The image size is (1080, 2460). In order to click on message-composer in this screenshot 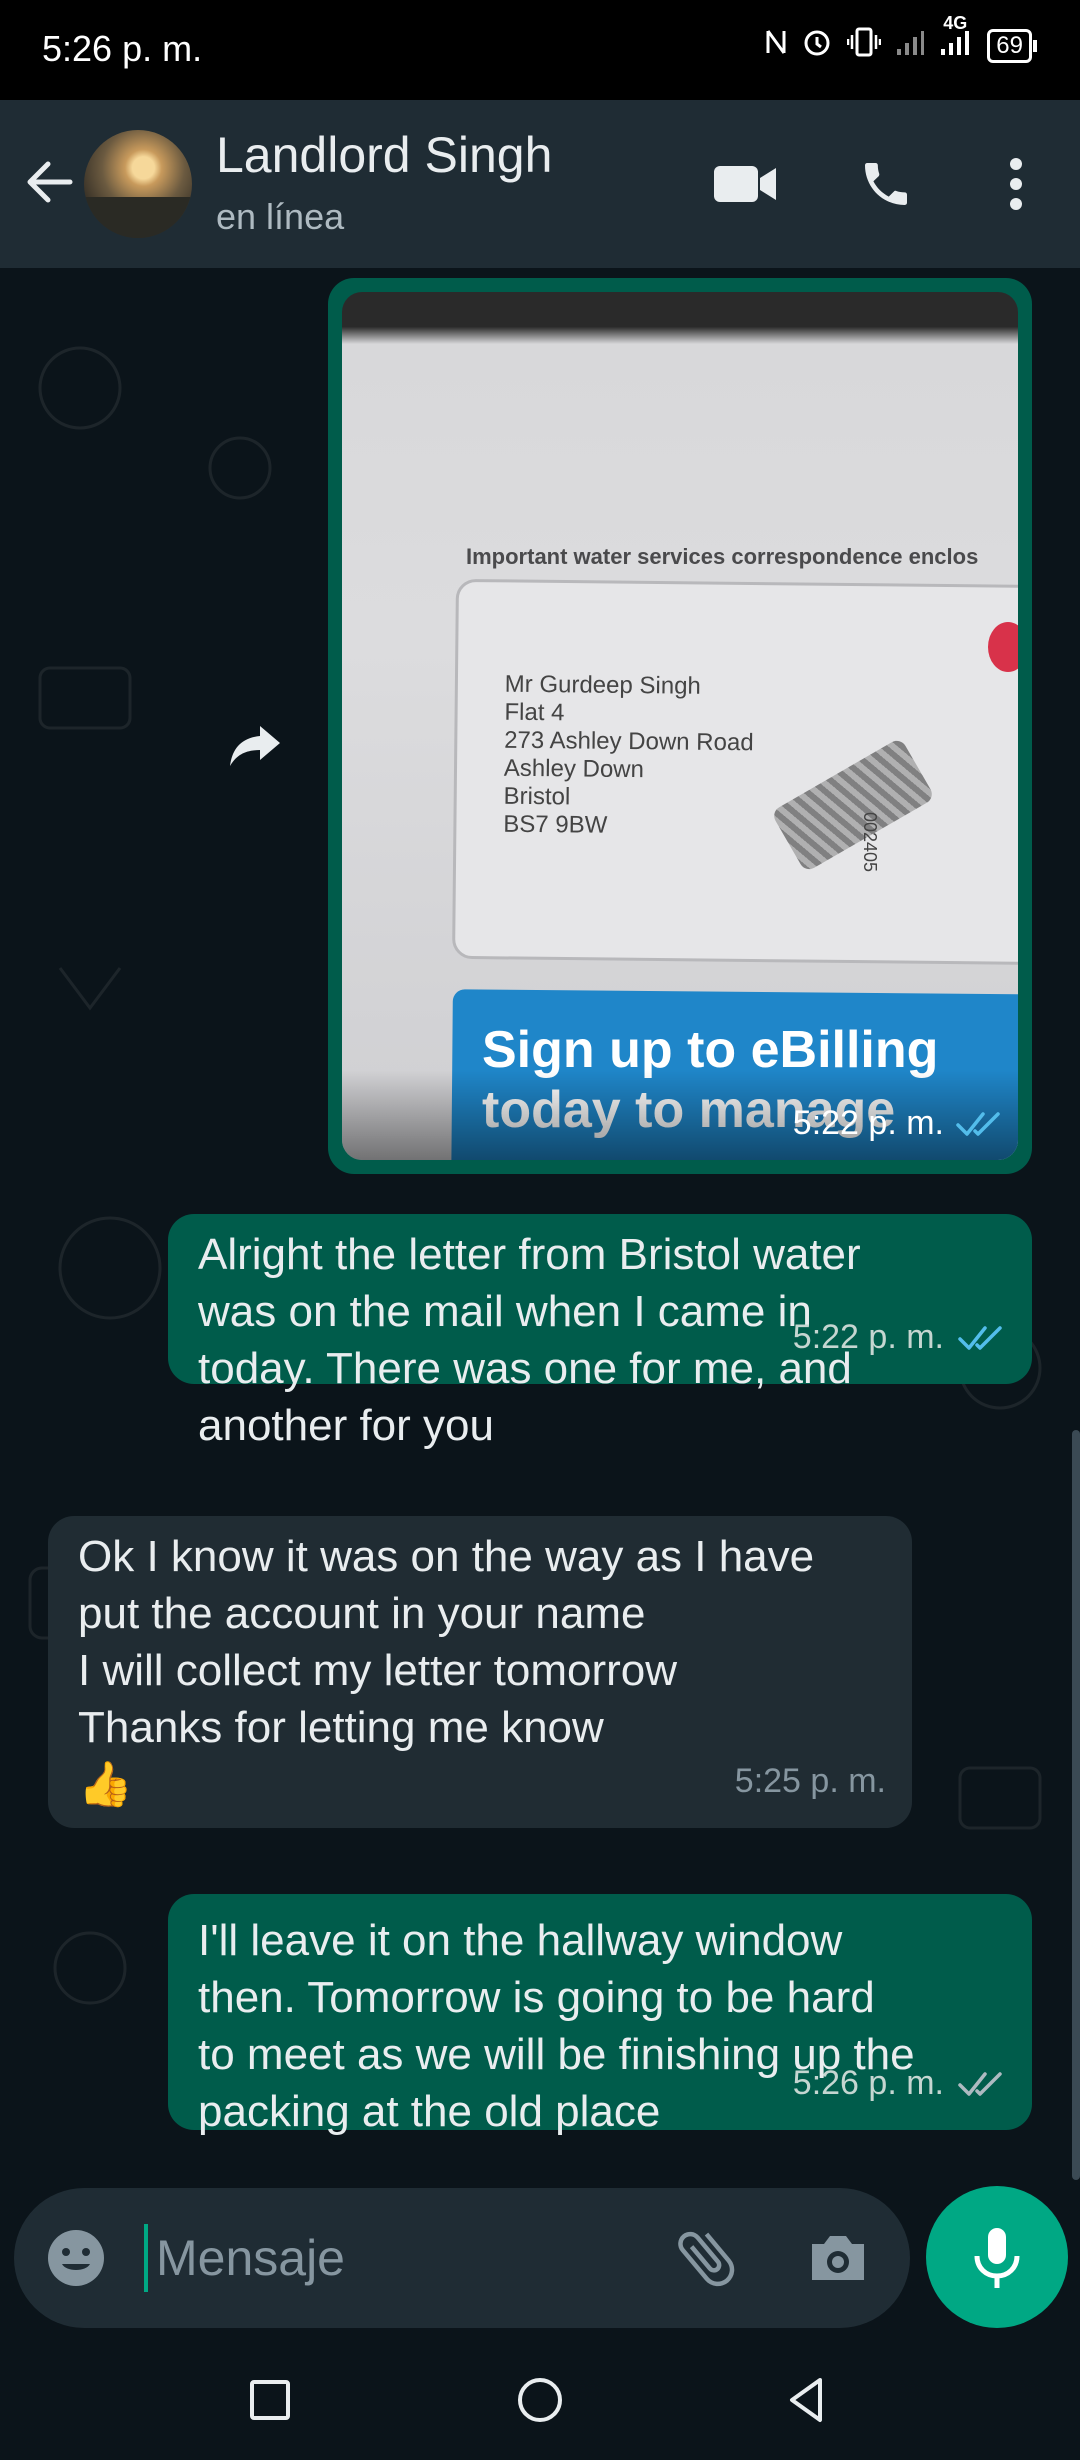, I will do `click(462, 2258)`.